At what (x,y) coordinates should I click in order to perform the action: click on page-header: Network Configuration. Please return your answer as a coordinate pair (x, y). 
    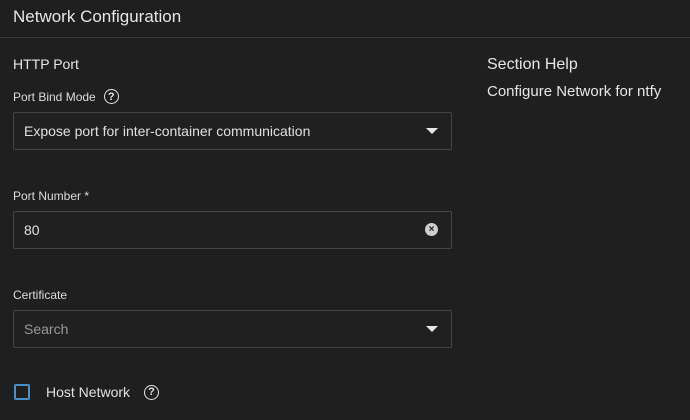
    Looking at the image, I should click on (345, 19).